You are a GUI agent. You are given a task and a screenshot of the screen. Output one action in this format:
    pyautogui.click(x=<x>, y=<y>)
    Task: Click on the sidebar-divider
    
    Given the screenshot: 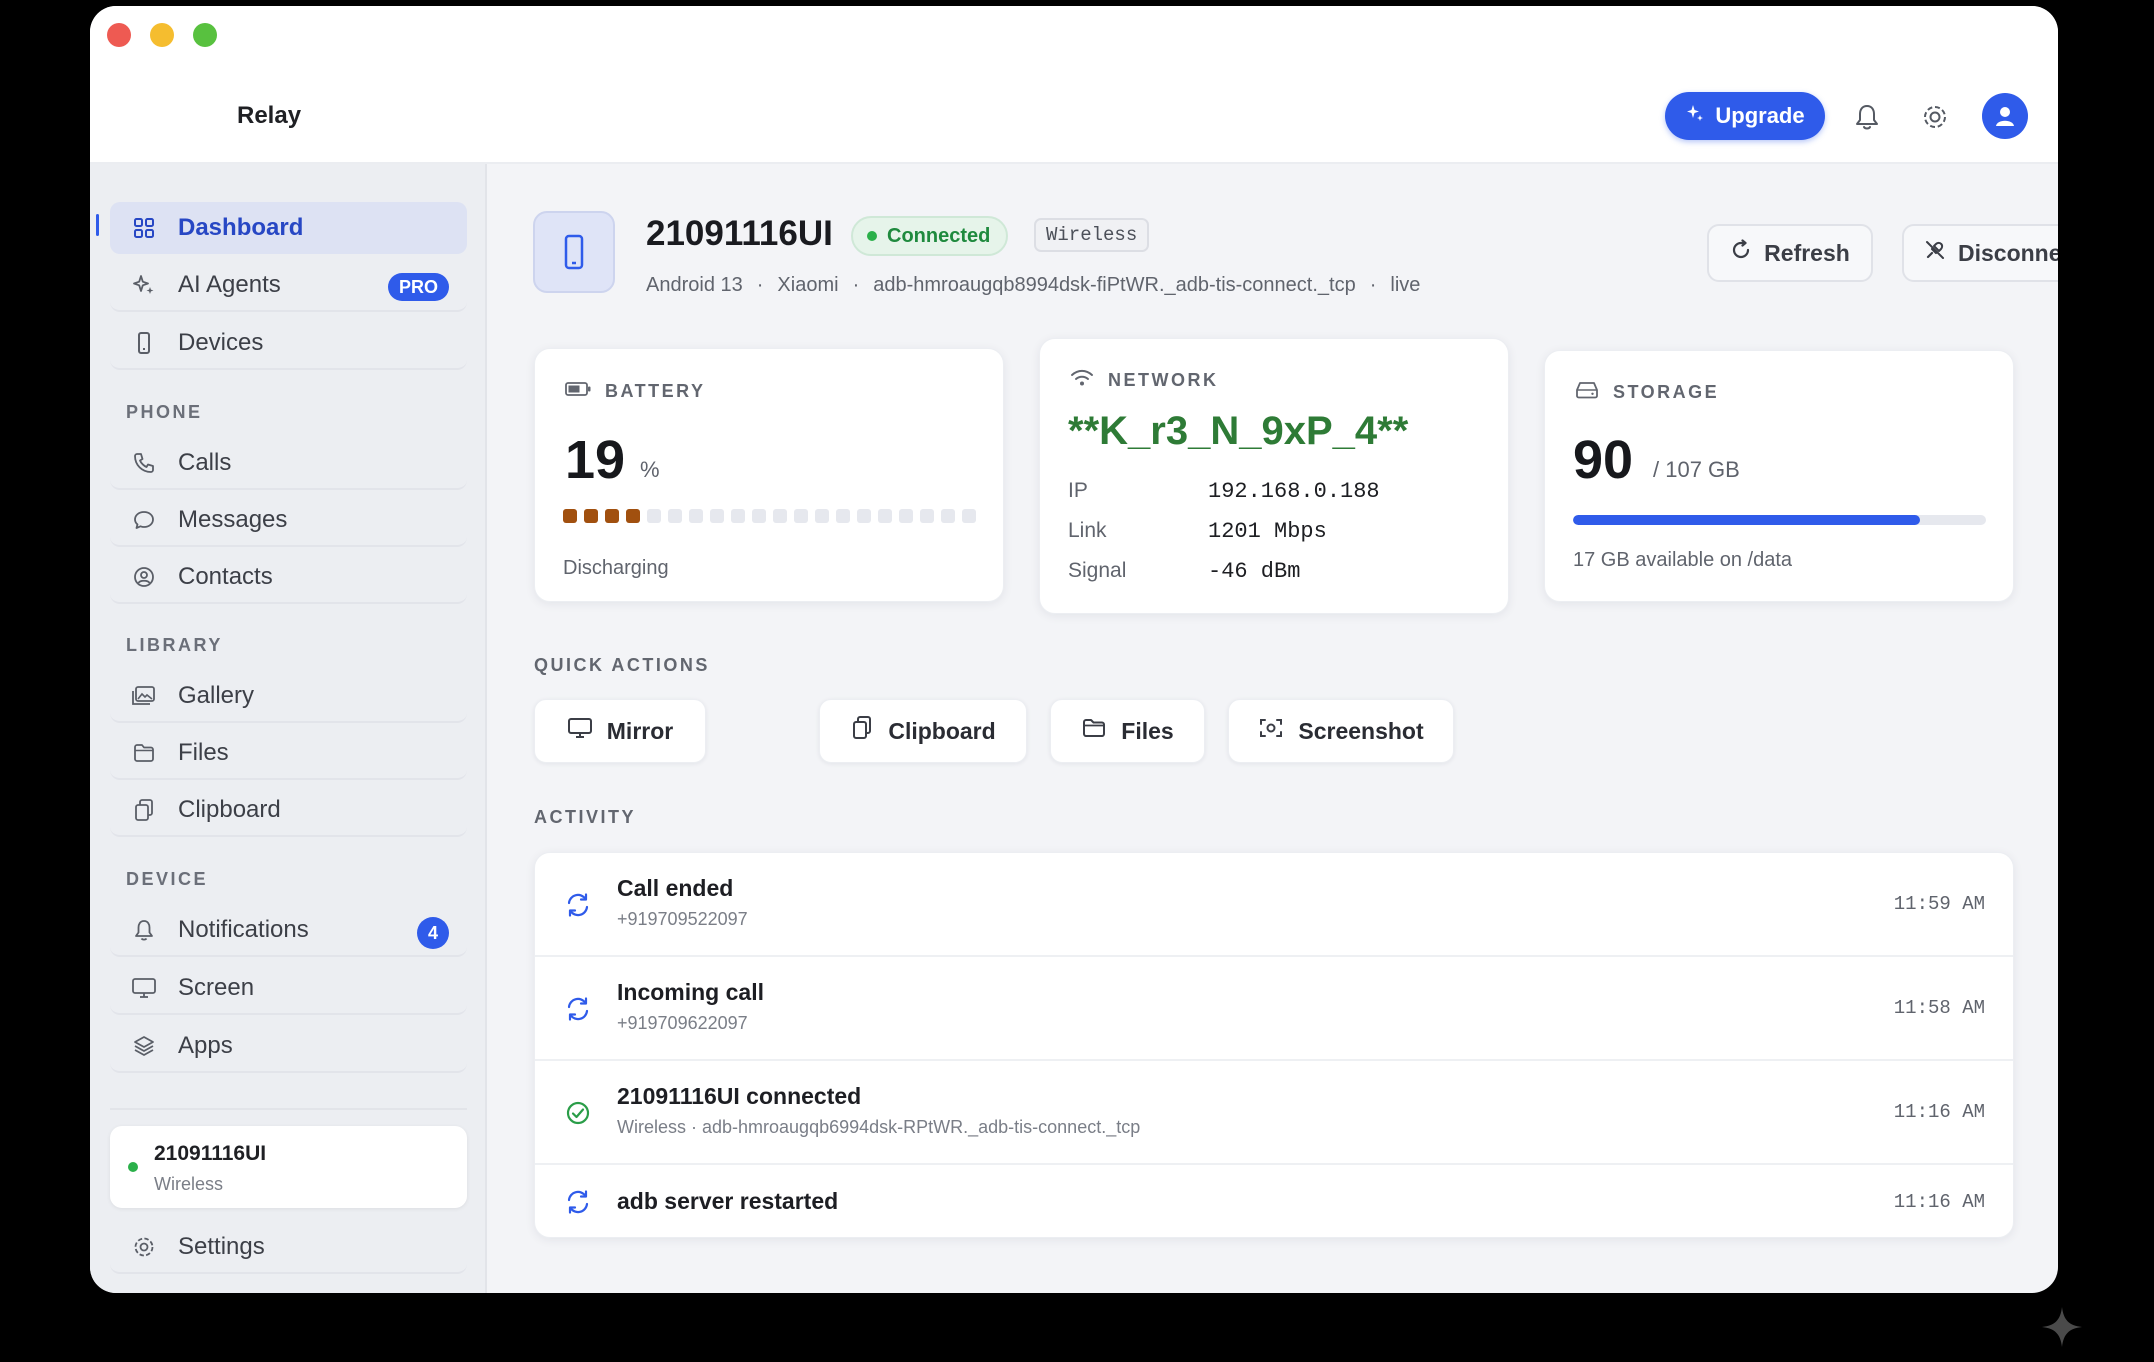 What is the action you would take?
    pyautogui.click(x=288, y=1109)
    